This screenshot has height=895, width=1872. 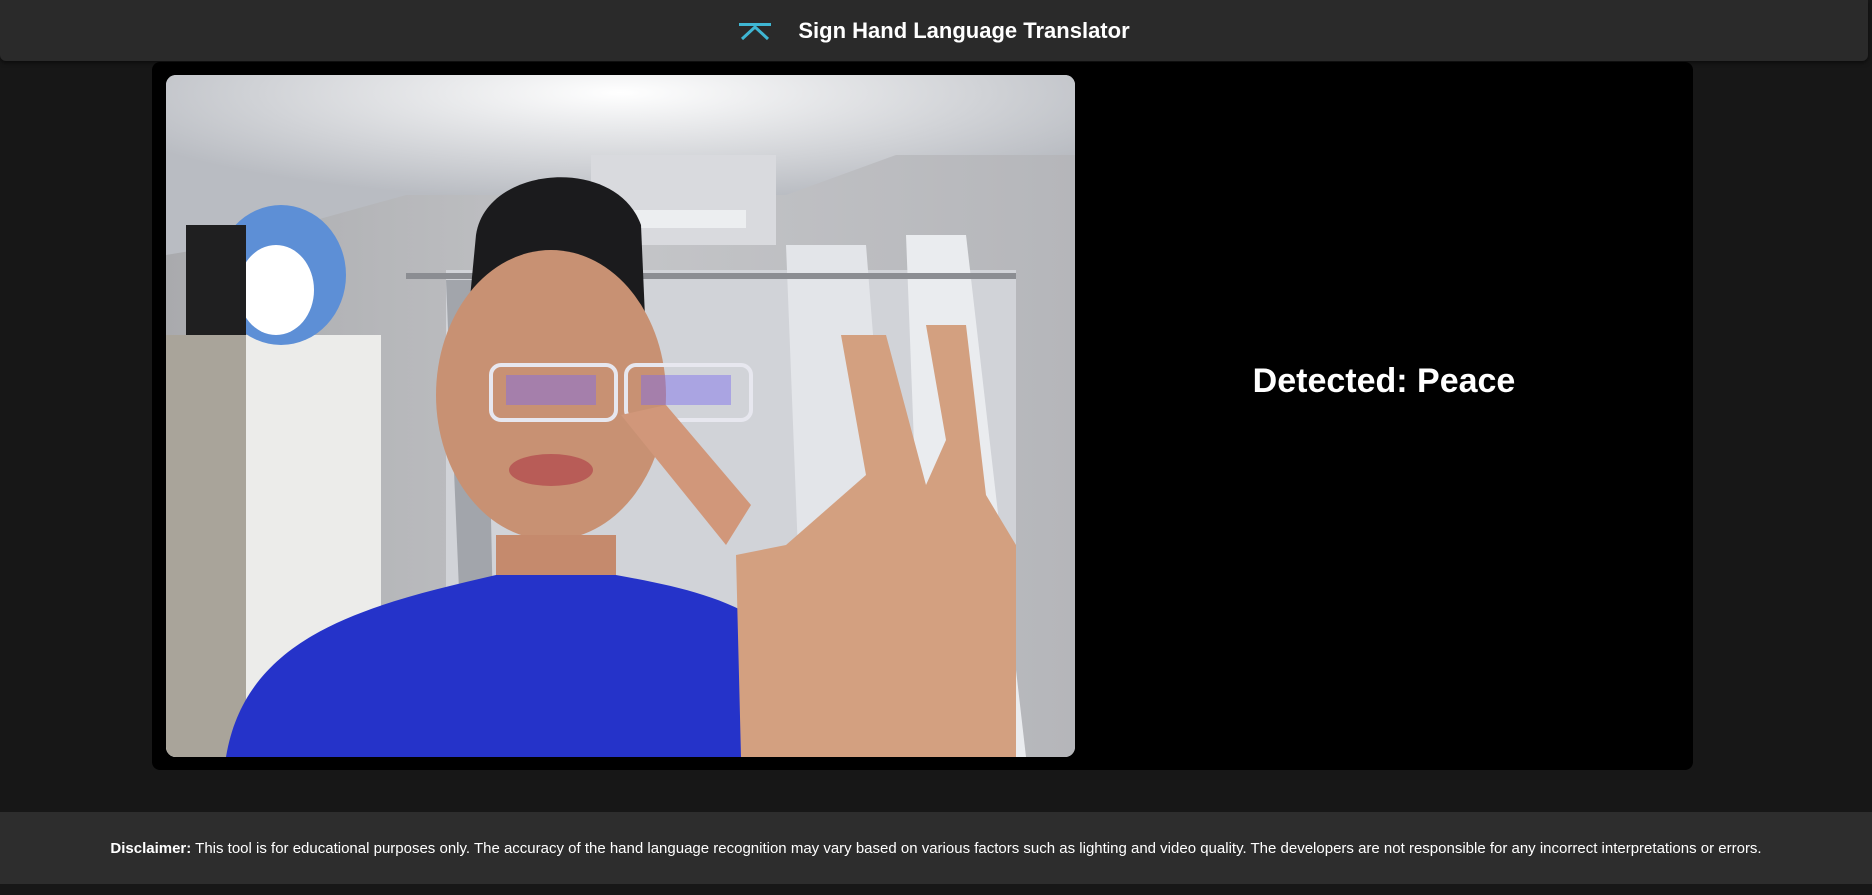 I want to click on brand: Sign Hand Language Translator, so click(x=934, y=30).